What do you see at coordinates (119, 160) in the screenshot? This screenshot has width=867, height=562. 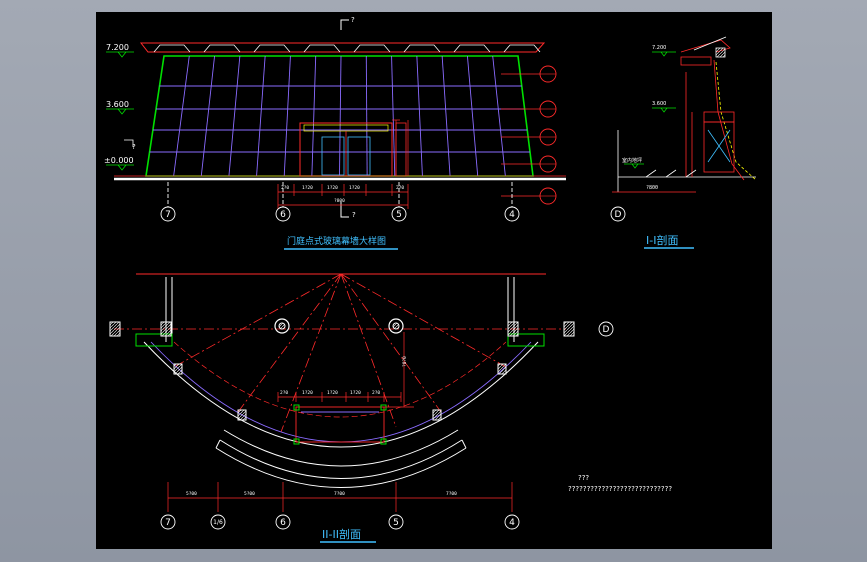 I see `level-label: ±0.000` at bounding box center [119, 160].